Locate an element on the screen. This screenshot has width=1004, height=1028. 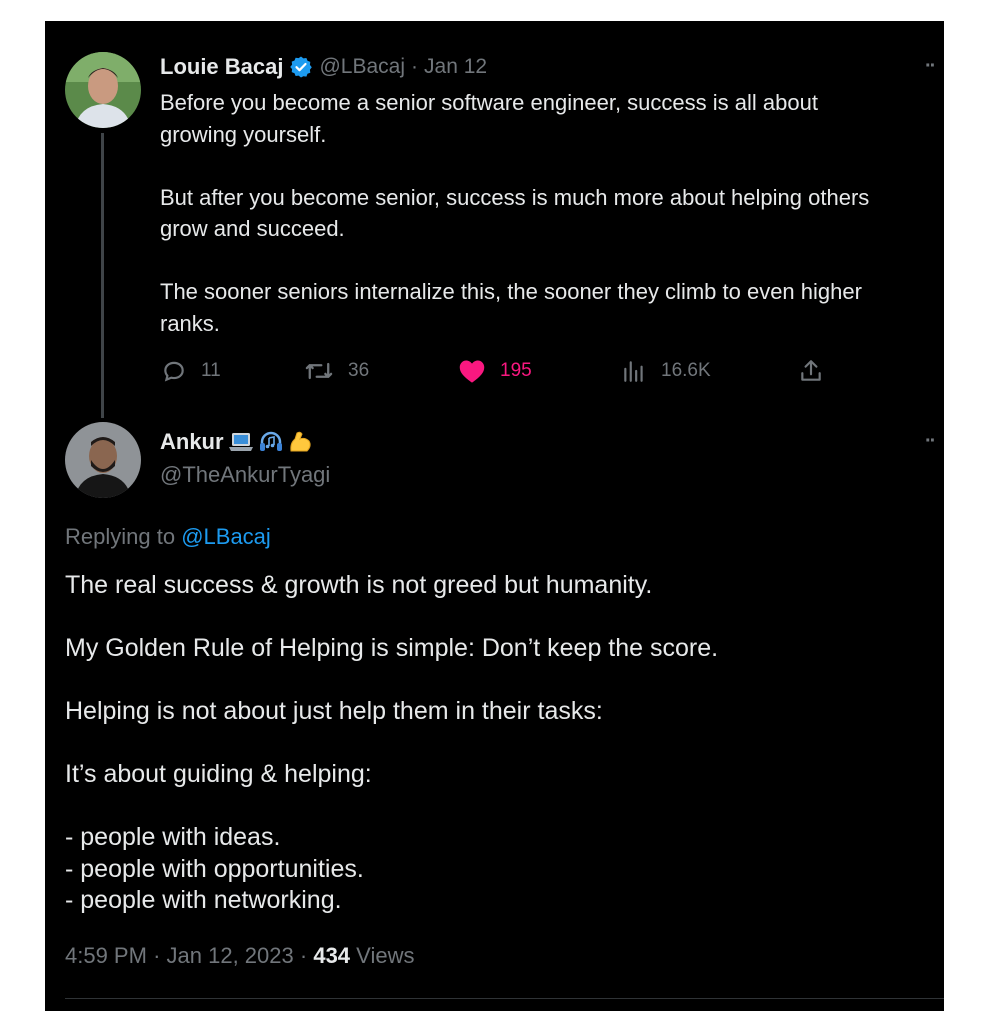
verified-badge-icon is located at coordinates (301, 67).